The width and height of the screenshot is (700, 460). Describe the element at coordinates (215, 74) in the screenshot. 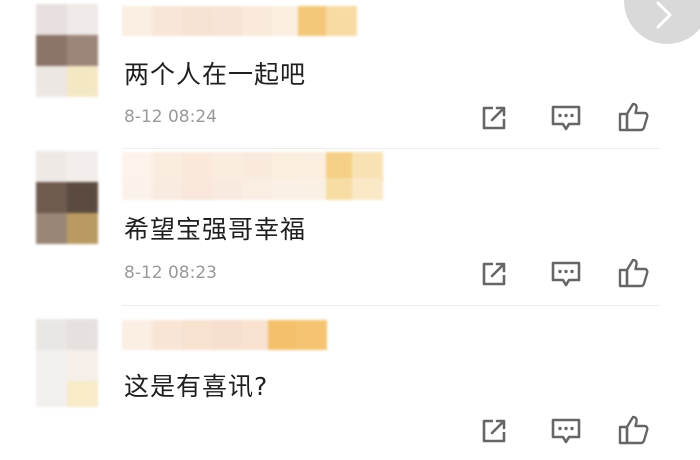

I see `comment-text: 两个人在一起吧` at that location.